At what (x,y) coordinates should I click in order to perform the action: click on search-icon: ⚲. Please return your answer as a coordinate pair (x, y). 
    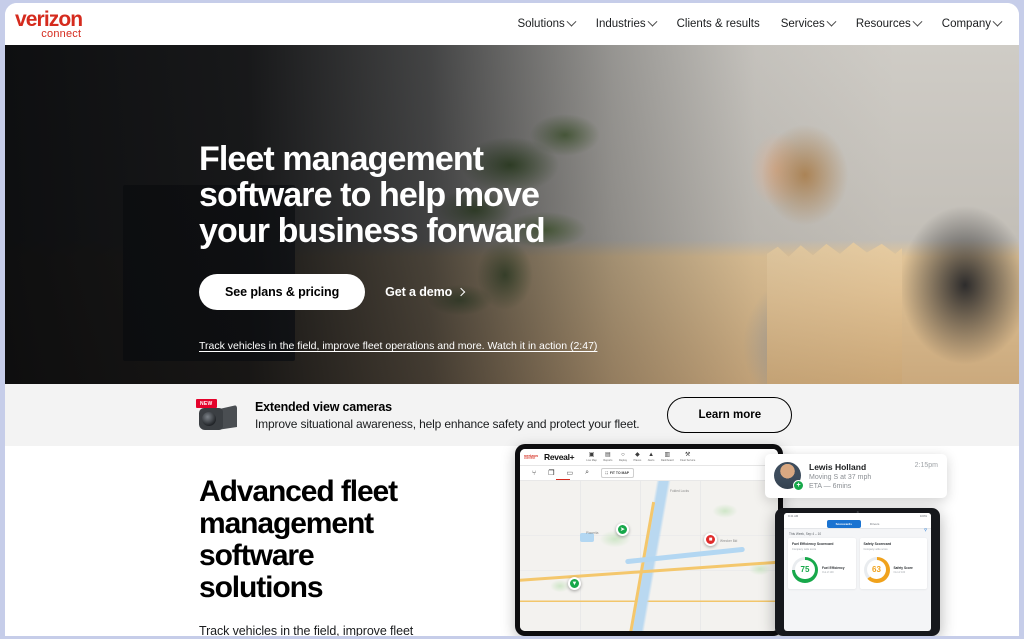
    Looking at the image, I should click on (925, 529).